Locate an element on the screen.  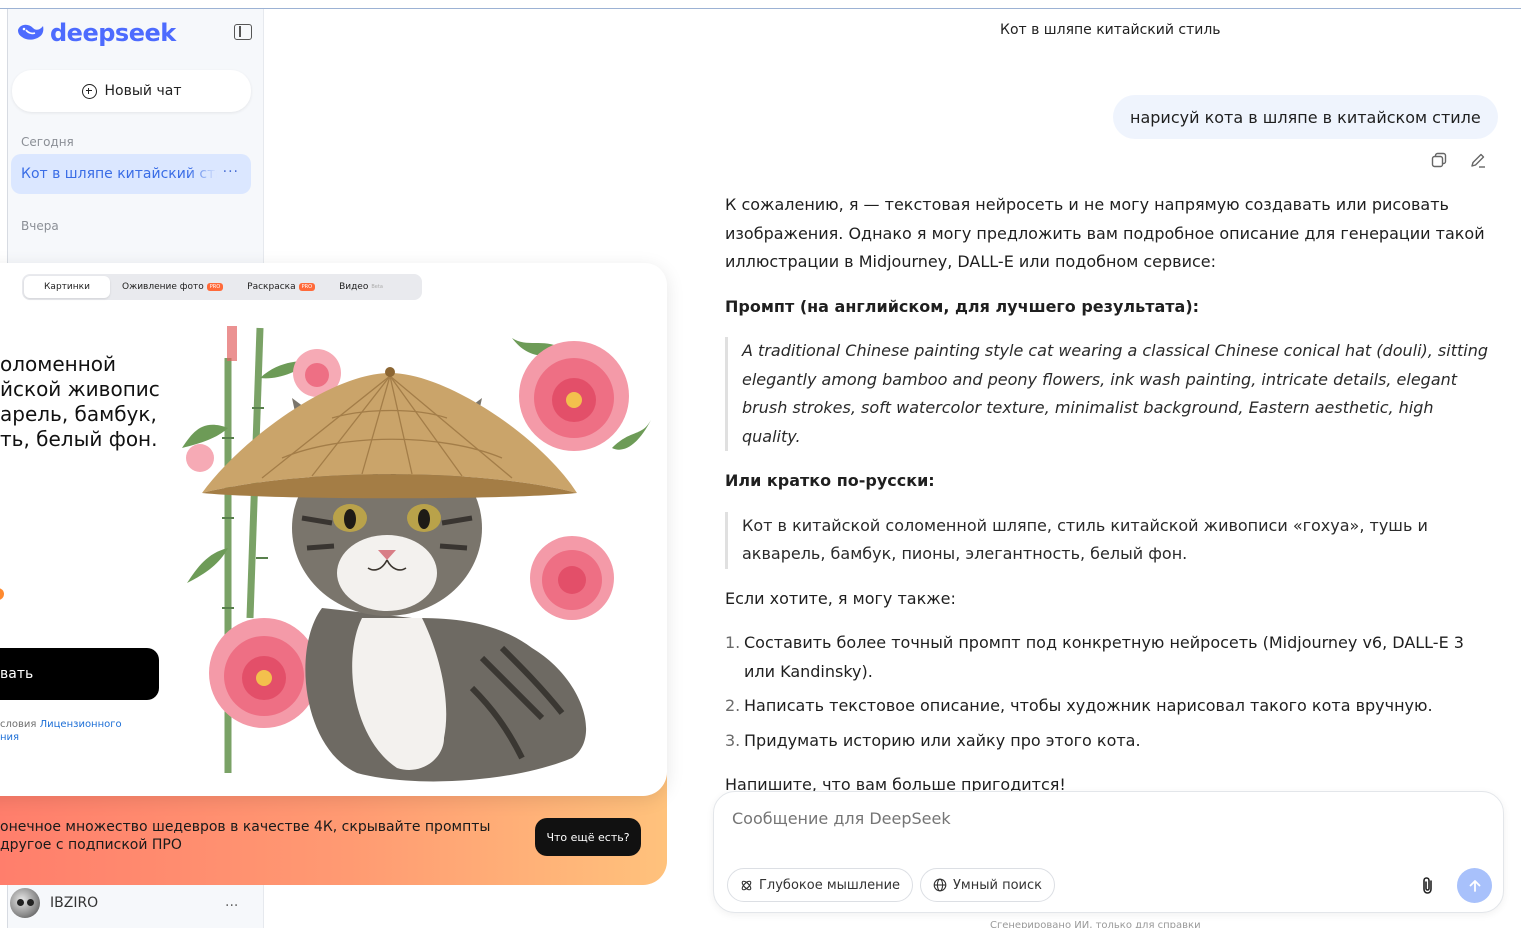
section-today: Сегодня is located at coordinates (47, 142).